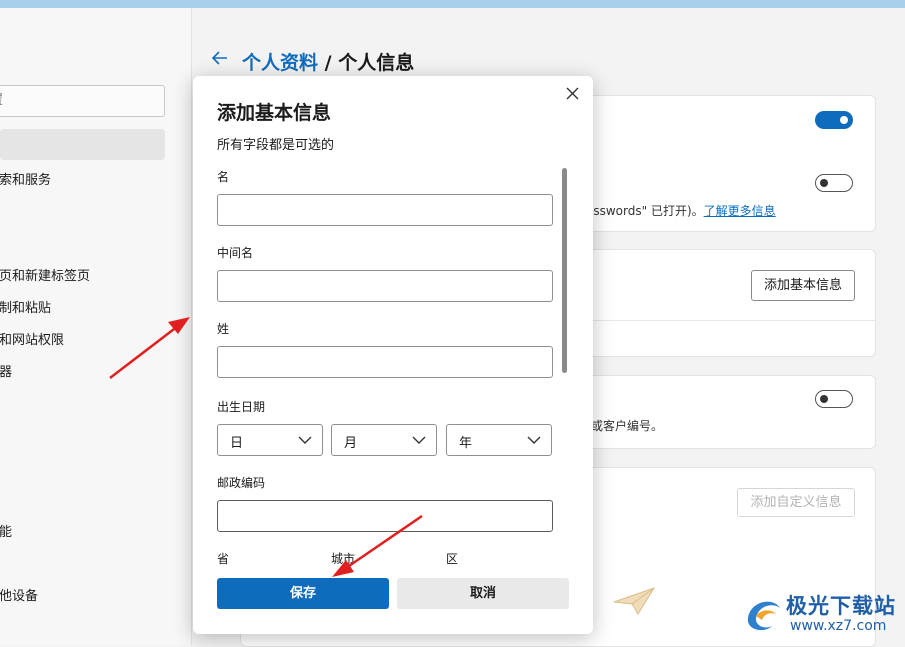 The image size is (905, 647). Describe the element at coordinates (274, 113) in the screenshot. I see `dialog-title: 添加基本信息` at that location.